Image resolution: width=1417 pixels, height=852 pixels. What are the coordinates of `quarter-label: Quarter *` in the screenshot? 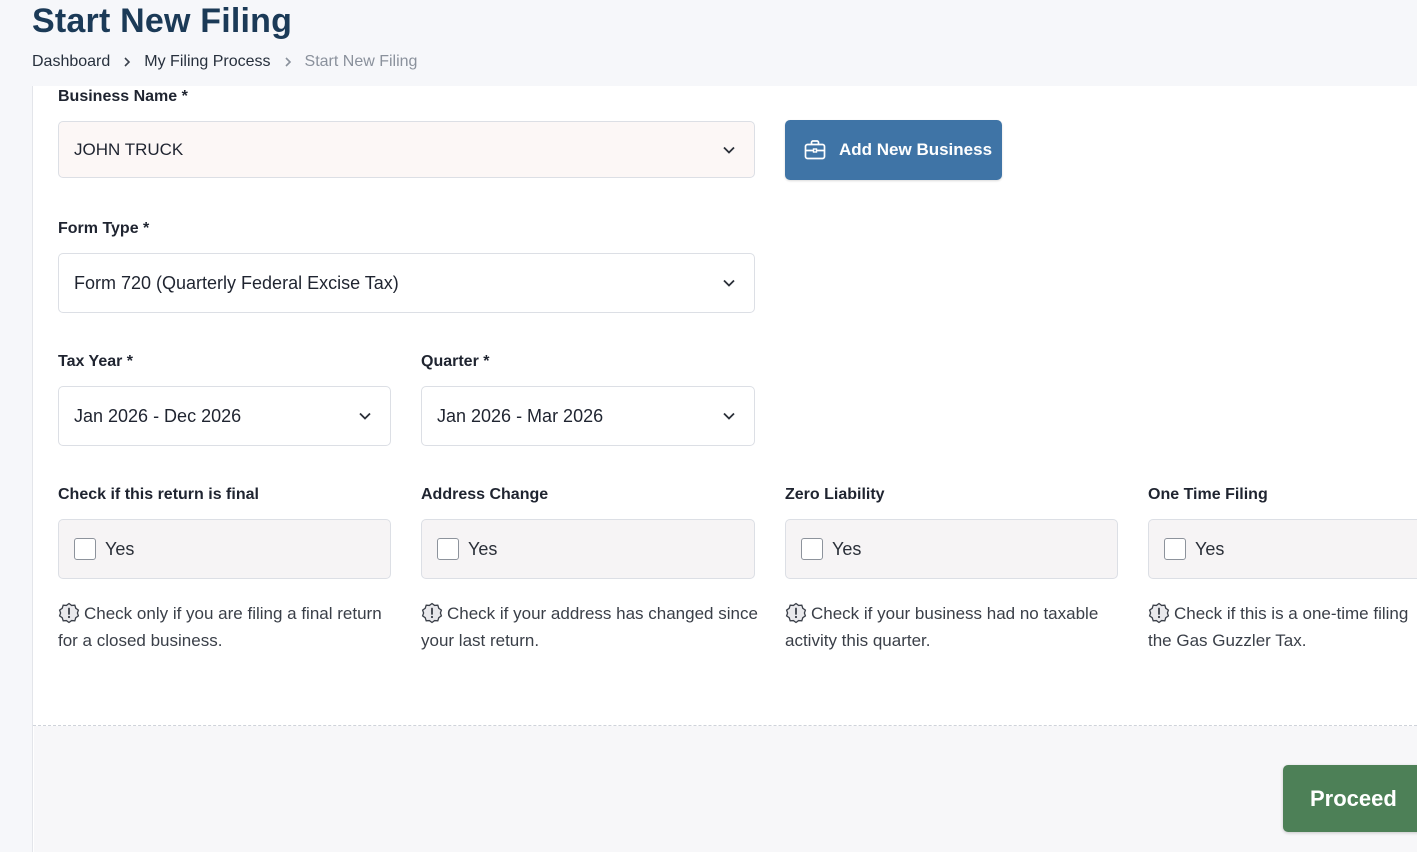 It's located at (455, 361).